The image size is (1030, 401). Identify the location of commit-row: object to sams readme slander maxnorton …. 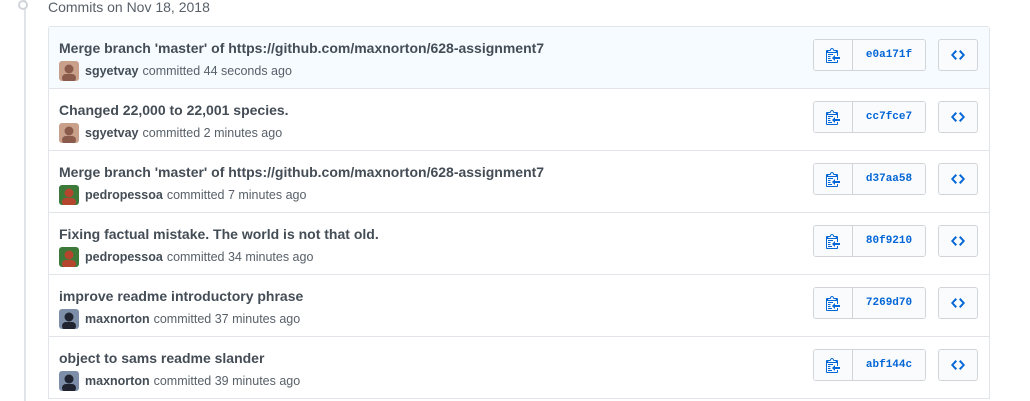
(519, 368).